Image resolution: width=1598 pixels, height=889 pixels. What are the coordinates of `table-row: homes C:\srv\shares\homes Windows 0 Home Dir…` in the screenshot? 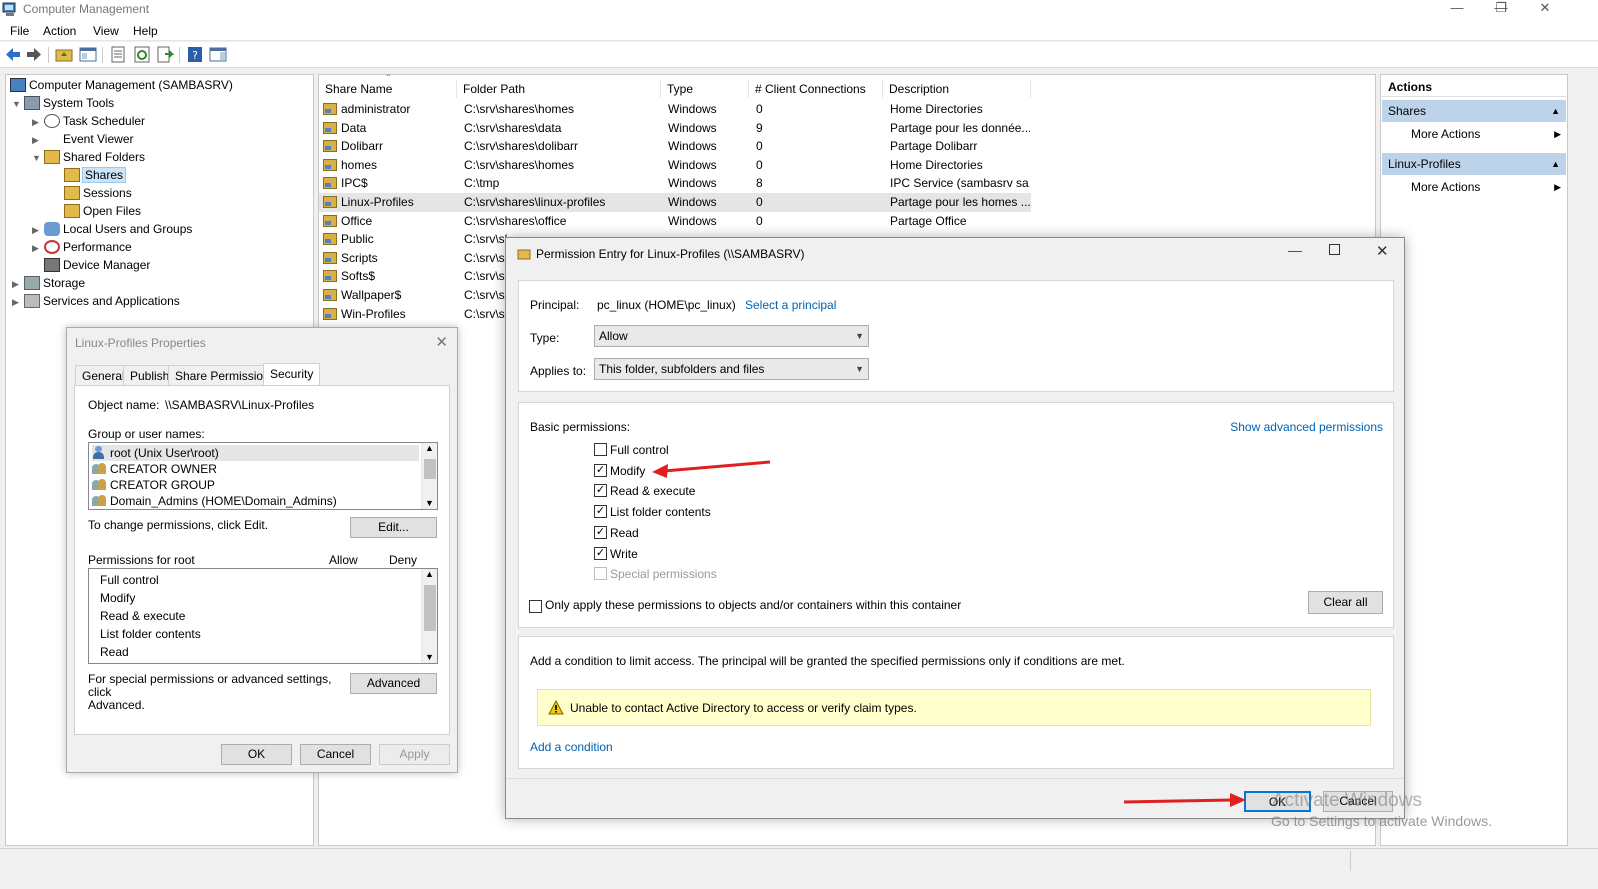 It's located at (675, 165).